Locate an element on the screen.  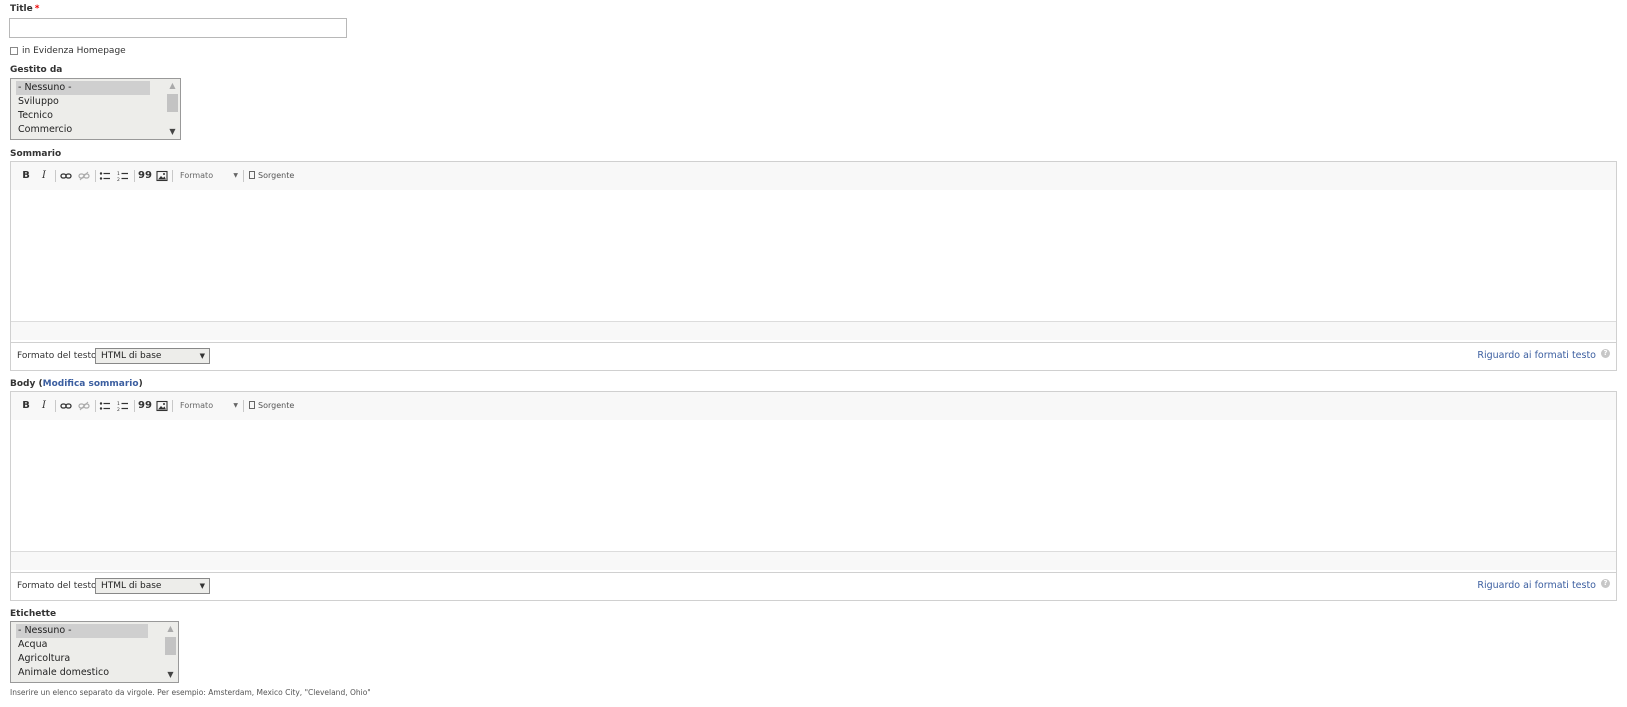
managed-by-scrollbar: ▲ ▼ is located at coordinates (172, 109).